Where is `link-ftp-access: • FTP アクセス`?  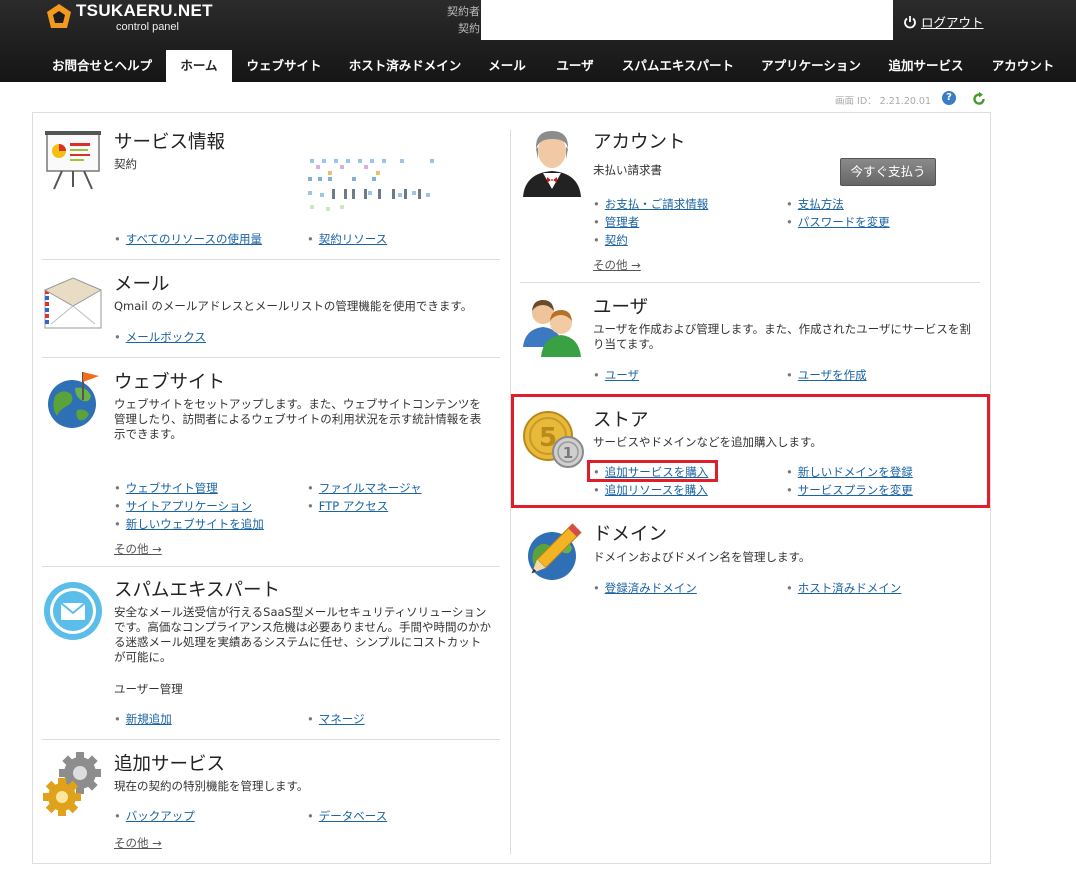
link-ftp-access: • FTP アクセス is located at coordinates (347, 506).